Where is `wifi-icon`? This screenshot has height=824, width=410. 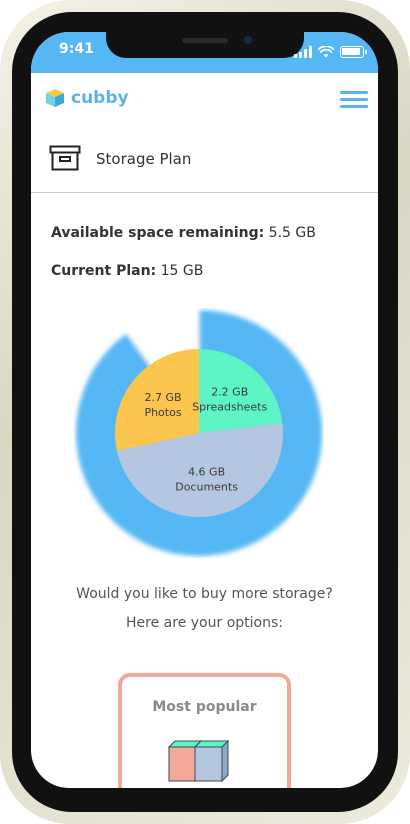
wifi-icon is located at coordinates (326, 52).